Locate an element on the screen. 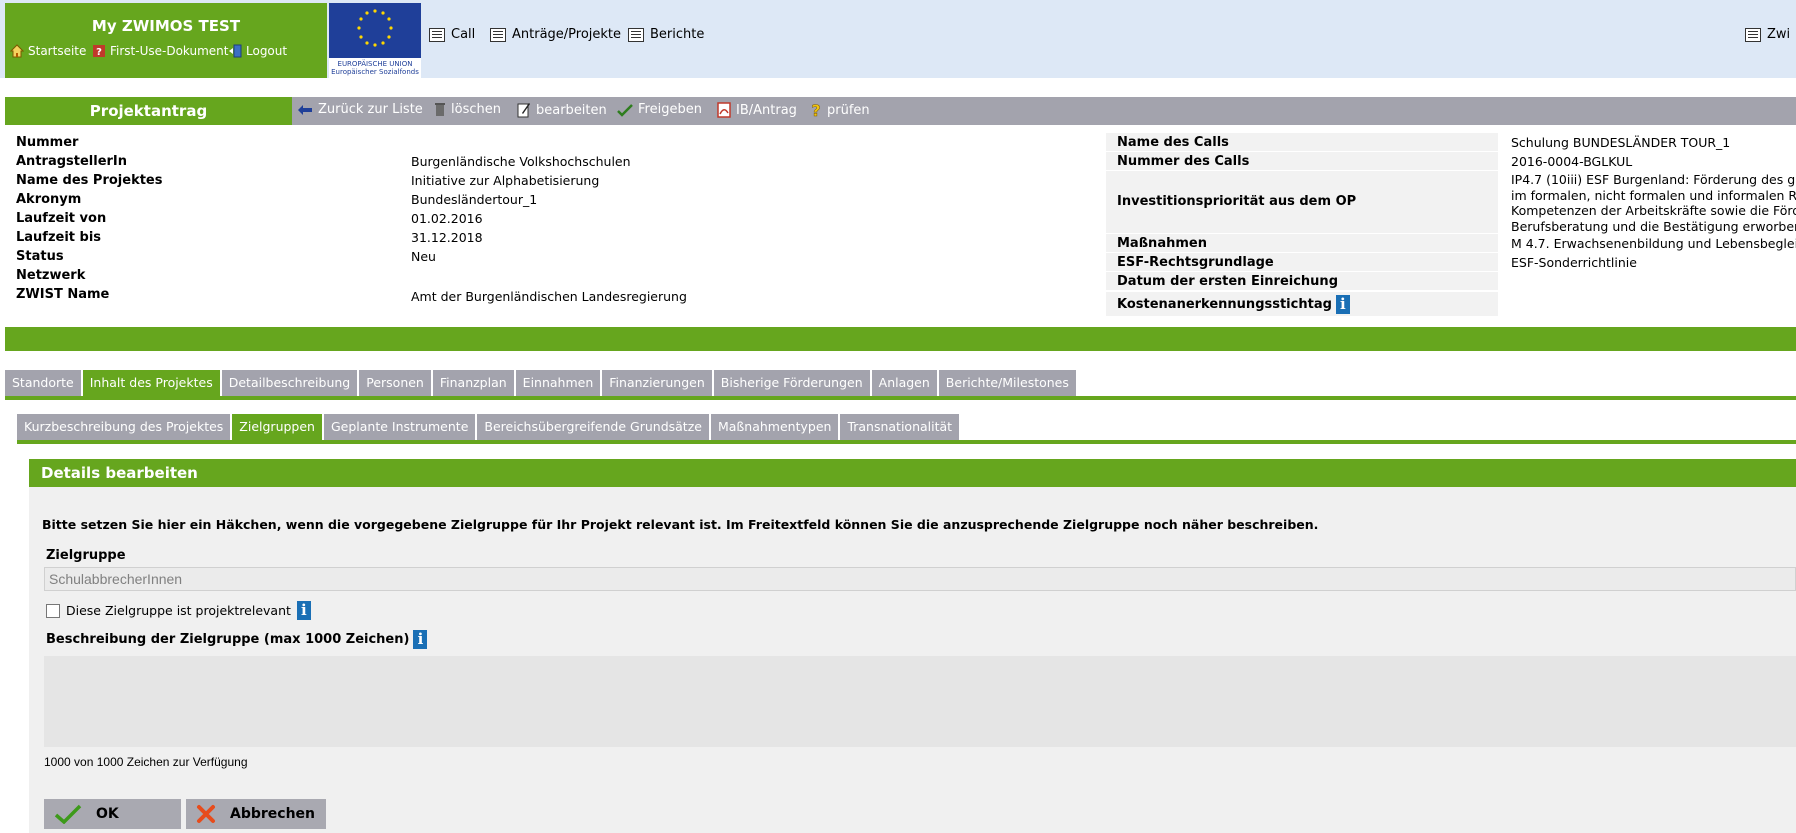  nav-zwi-label: Zwi is located at coordinates (1779, 34).